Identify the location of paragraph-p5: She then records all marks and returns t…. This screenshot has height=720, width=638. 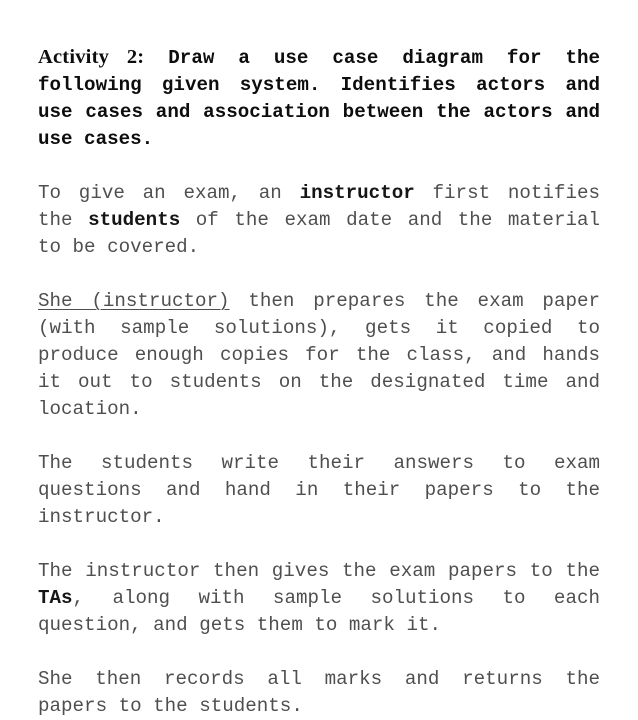
(319, 693).